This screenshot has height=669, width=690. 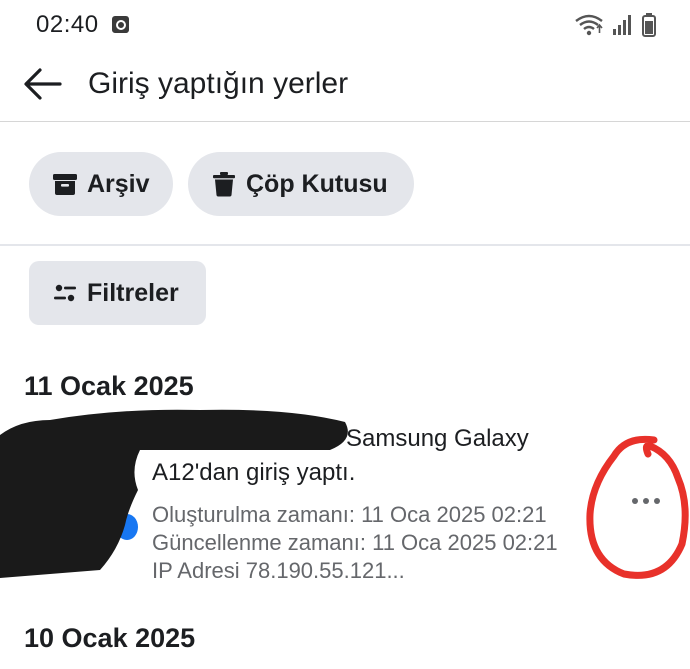 What do you see at coordinates (118, 183) in the screenshot?
I see `archive-label: Arşiv` at bounding box center [118, 183].